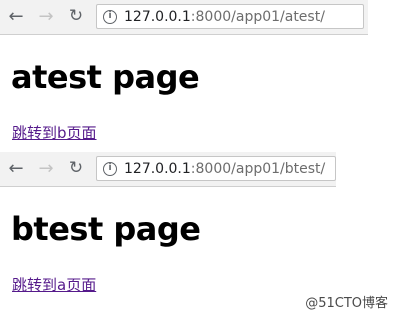 This screenshot has height=315, width=394. I want to click on url-path: :8000/app01/btest/, so click(258, 168).